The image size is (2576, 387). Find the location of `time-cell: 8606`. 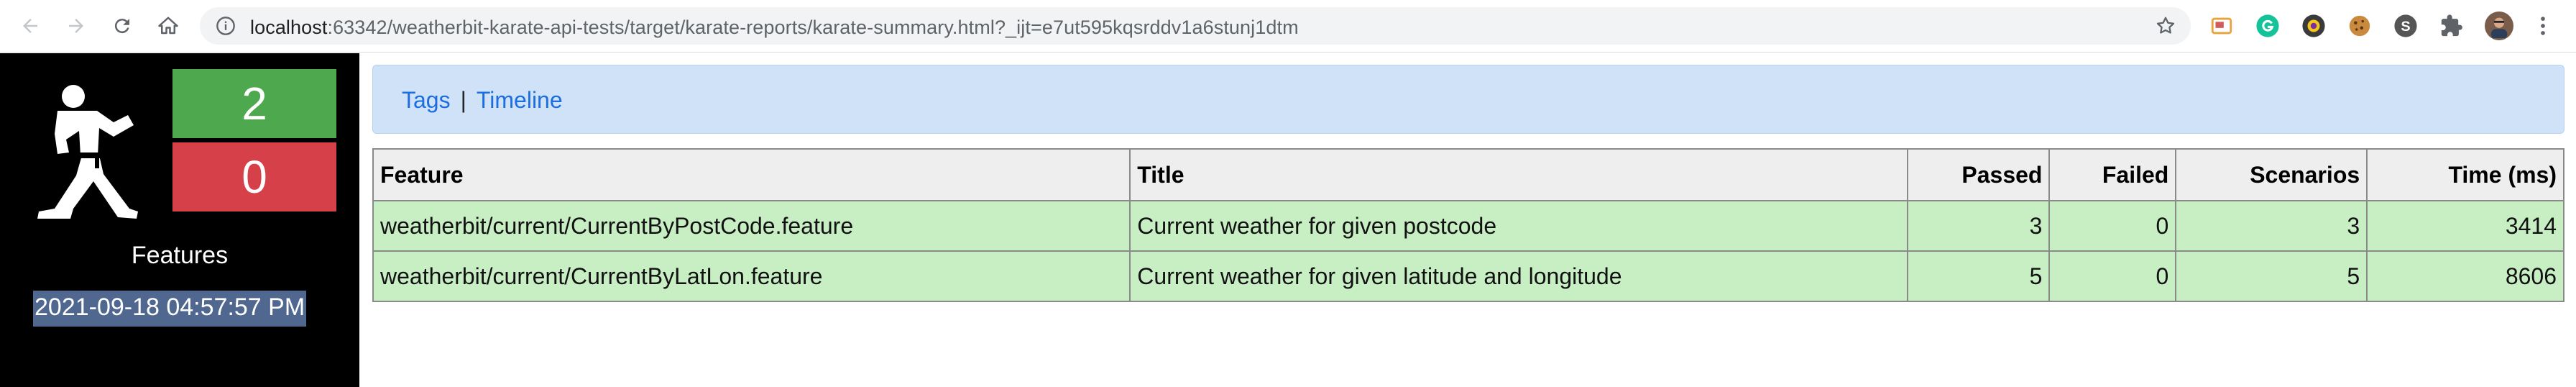

time-cell: 8606 is located at coordinates (2465, 276).